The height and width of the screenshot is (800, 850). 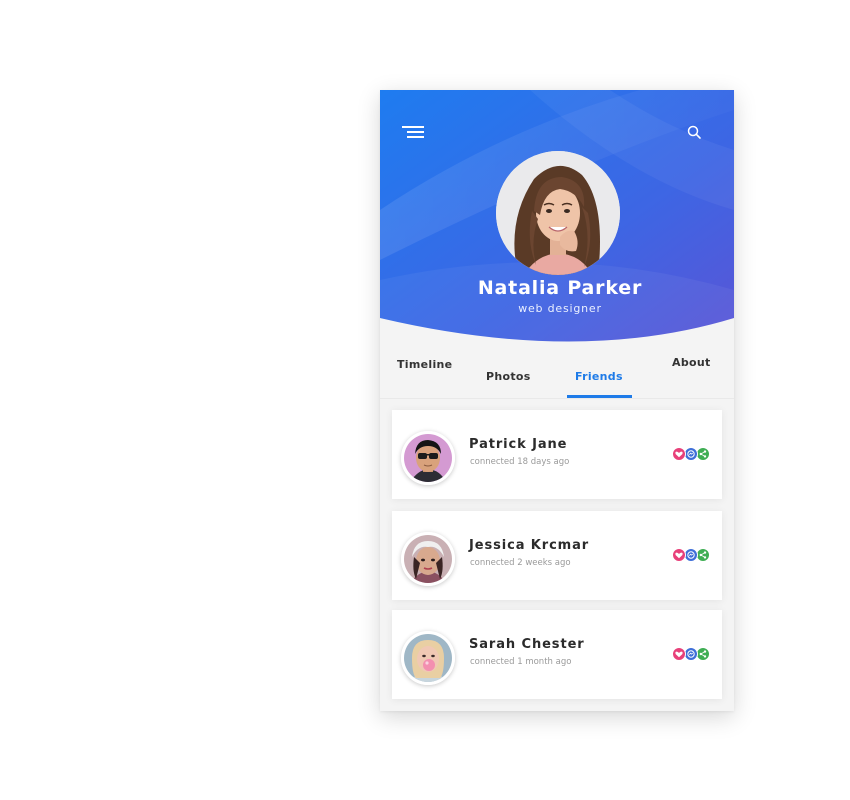 What do you see at coordinates (557, 454) in the screenshot?
I see `friend-card: Patrick Jane connected 18 days ago` at bounding box center [557, 454].